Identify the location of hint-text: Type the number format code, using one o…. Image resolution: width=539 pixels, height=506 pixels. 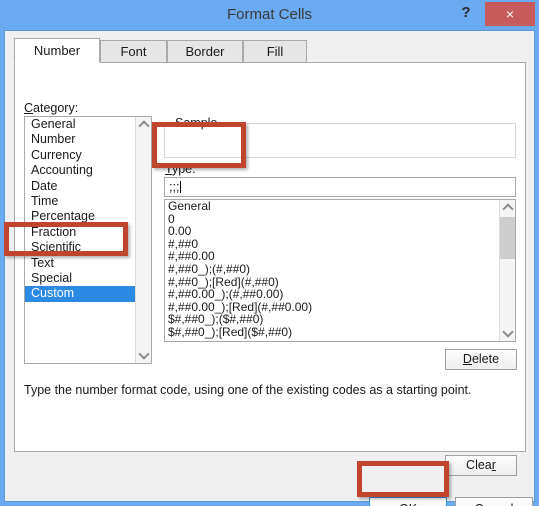
(248, 390).